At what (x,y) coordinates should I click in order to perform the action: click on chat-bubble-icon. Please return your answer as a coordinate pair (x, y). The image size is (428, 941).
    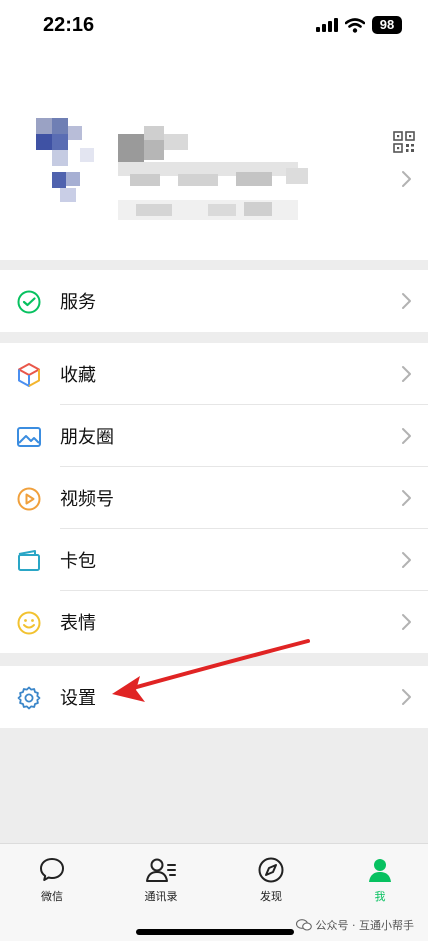
    Looking at the image, I should click on (52, 869).